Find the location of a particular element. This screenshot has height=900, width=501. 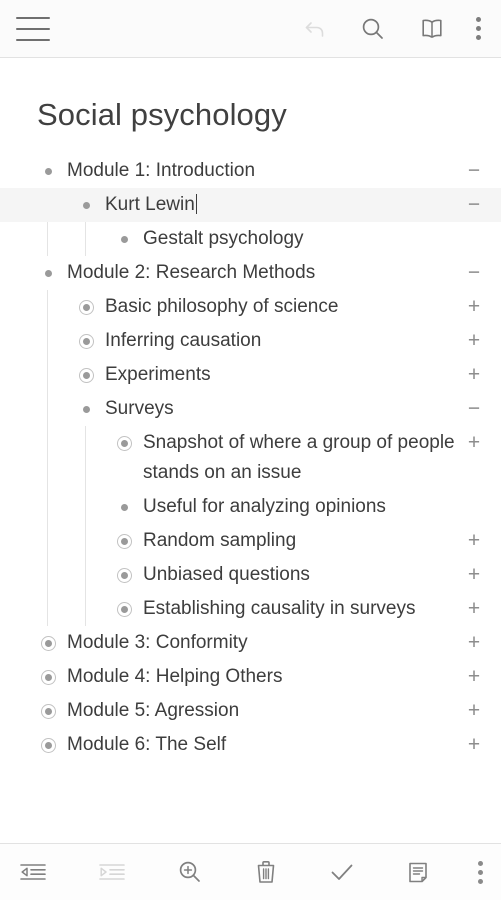

outline-row: Module 1: Introduction − is located at coordinates (250, 171).